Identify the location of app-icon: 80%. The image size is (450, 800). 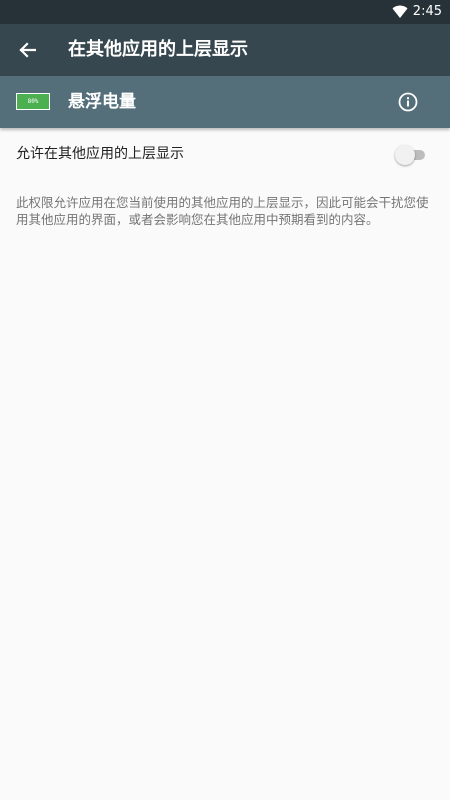
(33, 101).